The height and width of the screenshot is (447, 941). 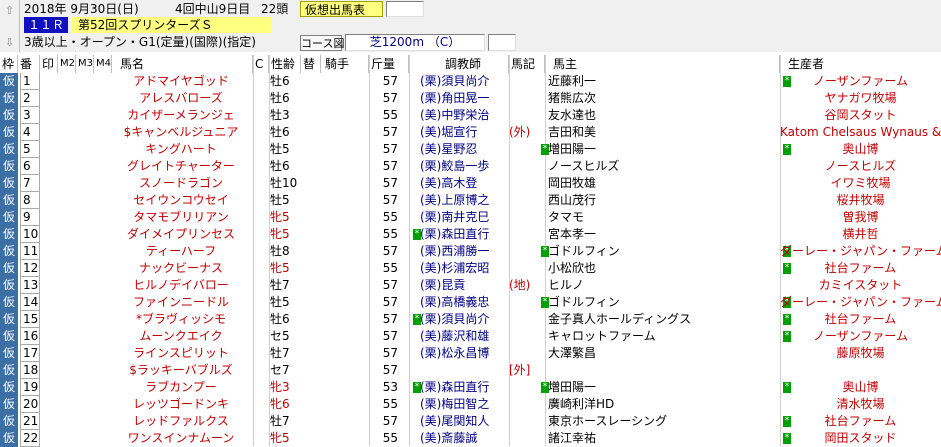 I want to click on col-number: 番, so click(x=29, y=64).